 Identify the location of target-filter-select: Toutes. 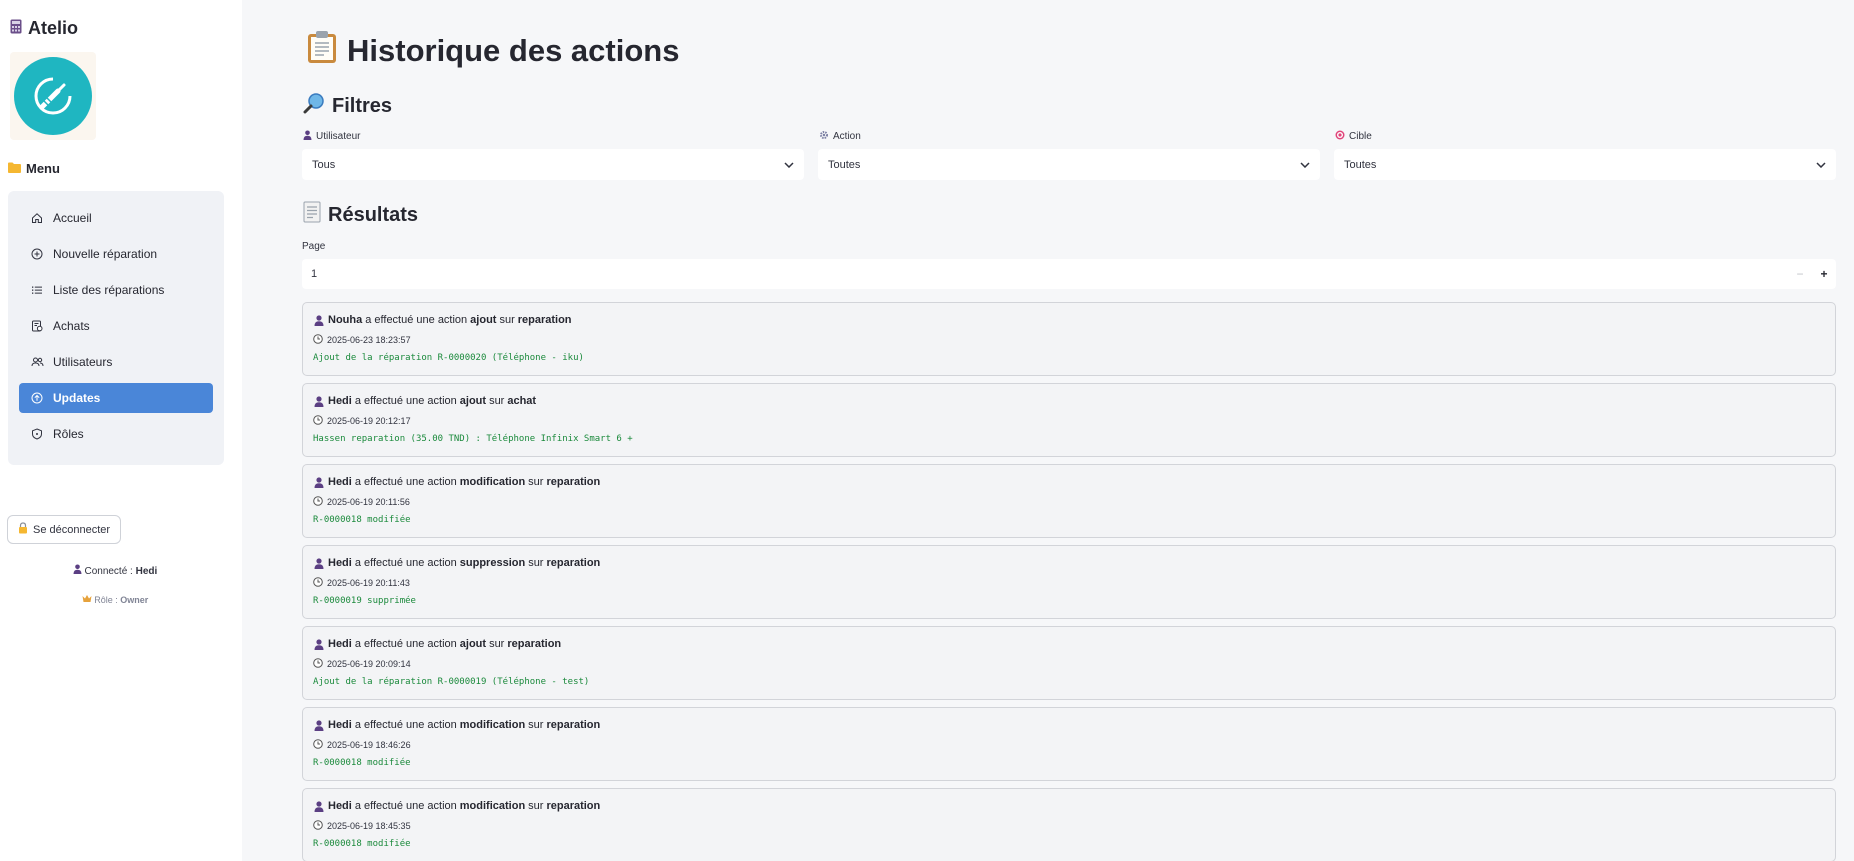
(1585, 164).